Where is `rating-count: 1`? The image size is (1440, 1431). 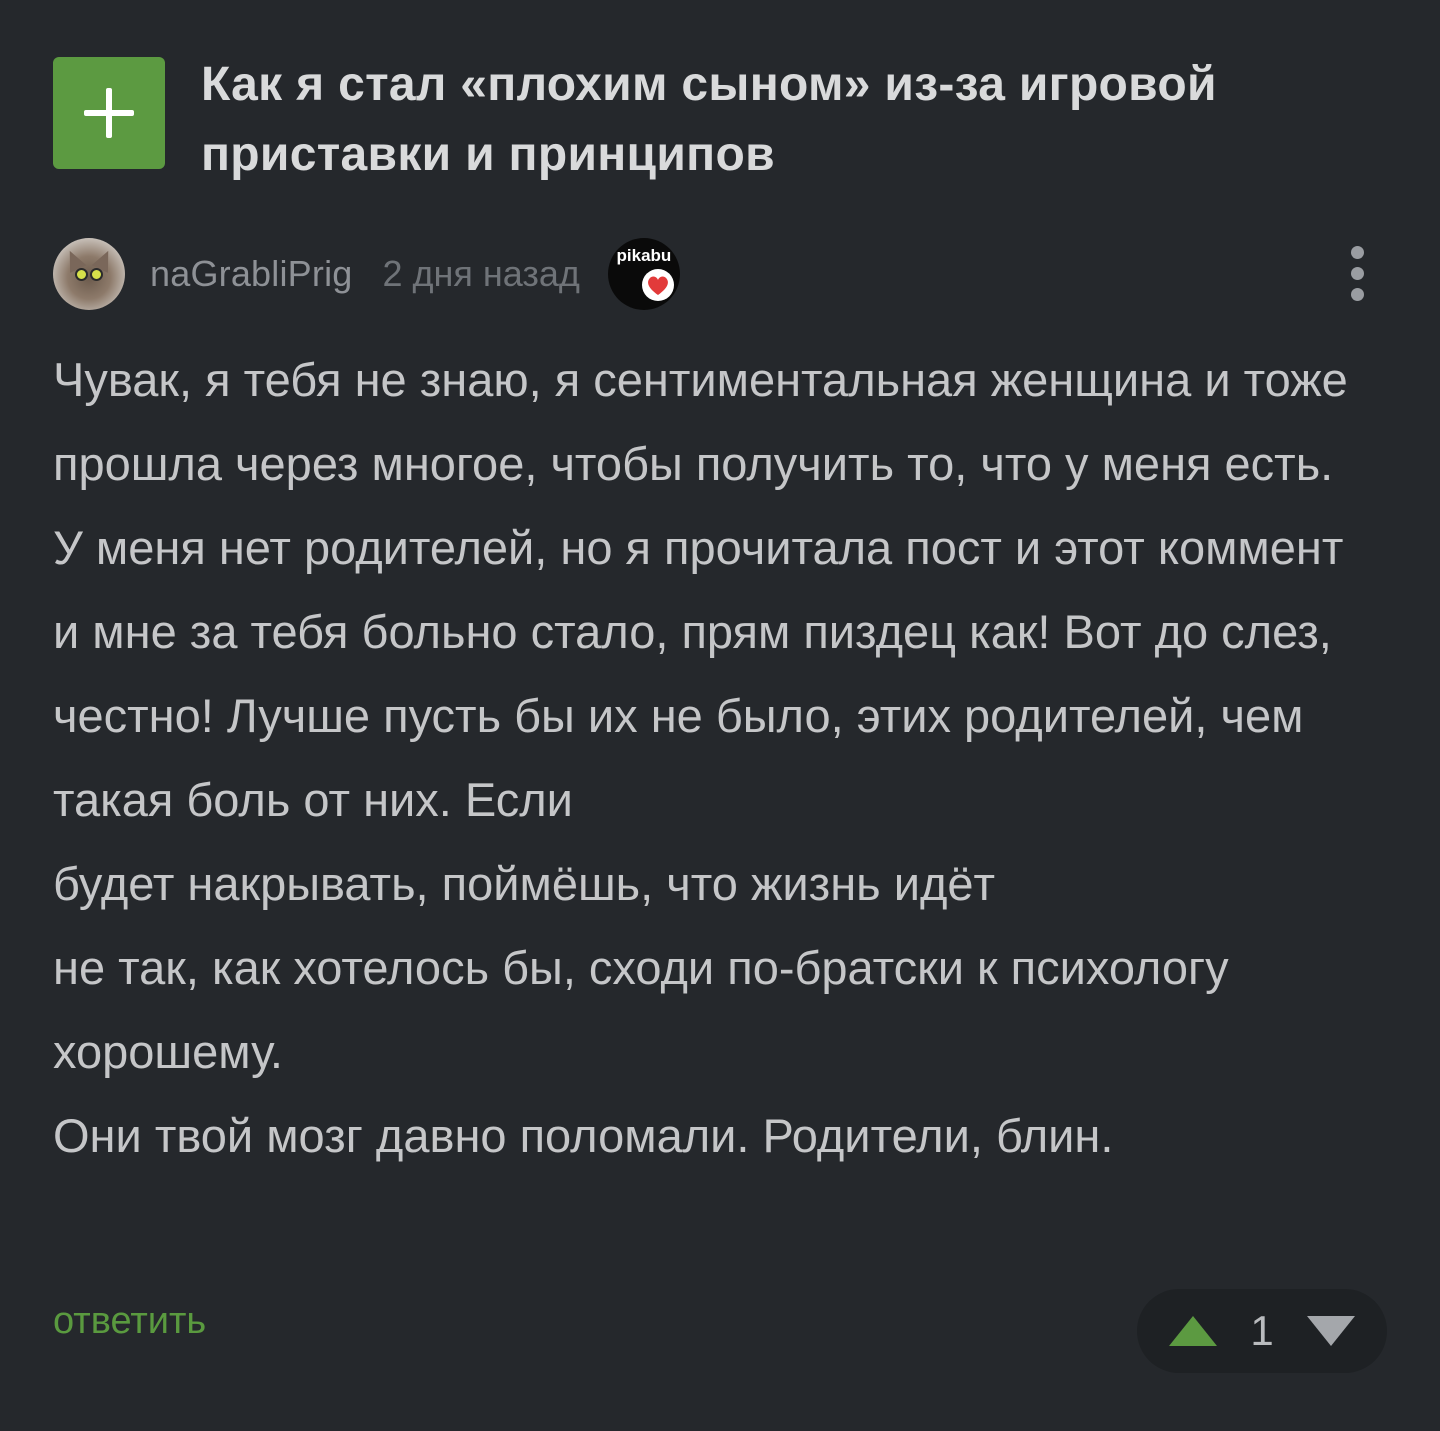
rating-count: 1 is located at coordinates (1262, 1330).